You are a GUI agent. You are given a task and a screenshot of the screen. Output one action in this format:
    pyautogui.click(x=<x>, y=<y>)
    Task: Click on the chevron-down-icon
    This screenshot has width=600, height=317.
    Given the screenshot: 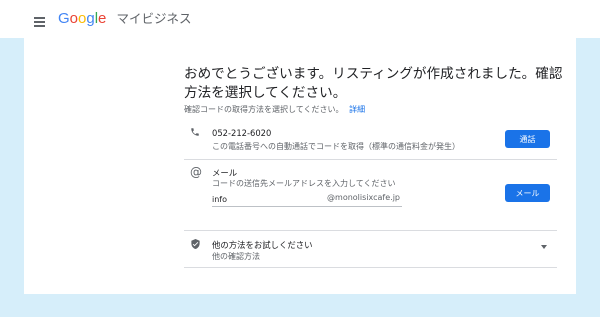 What is the action you would take?
    pyautogui.click(x=544, y=247)
    